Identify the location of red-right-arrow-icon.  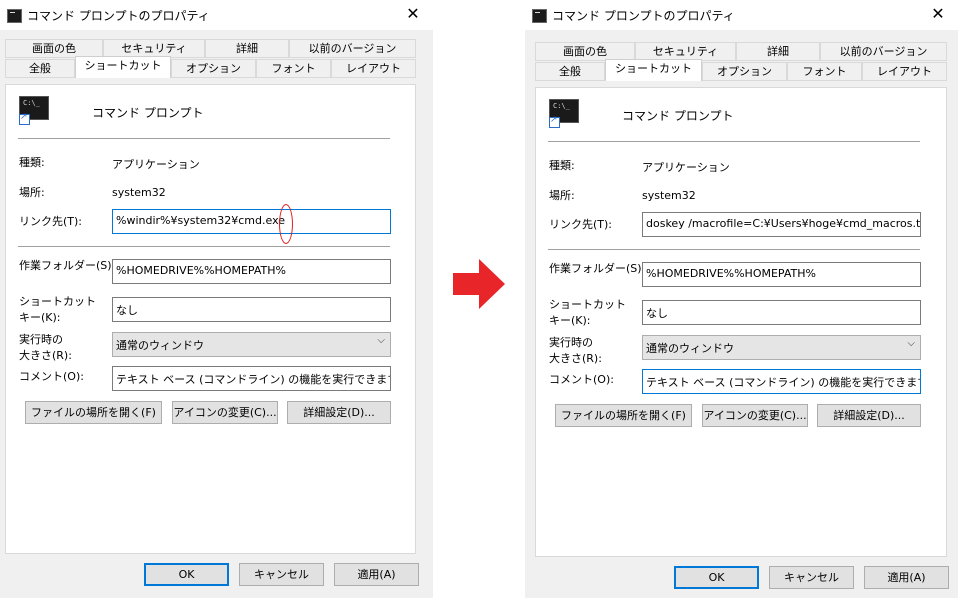
(479, 284).